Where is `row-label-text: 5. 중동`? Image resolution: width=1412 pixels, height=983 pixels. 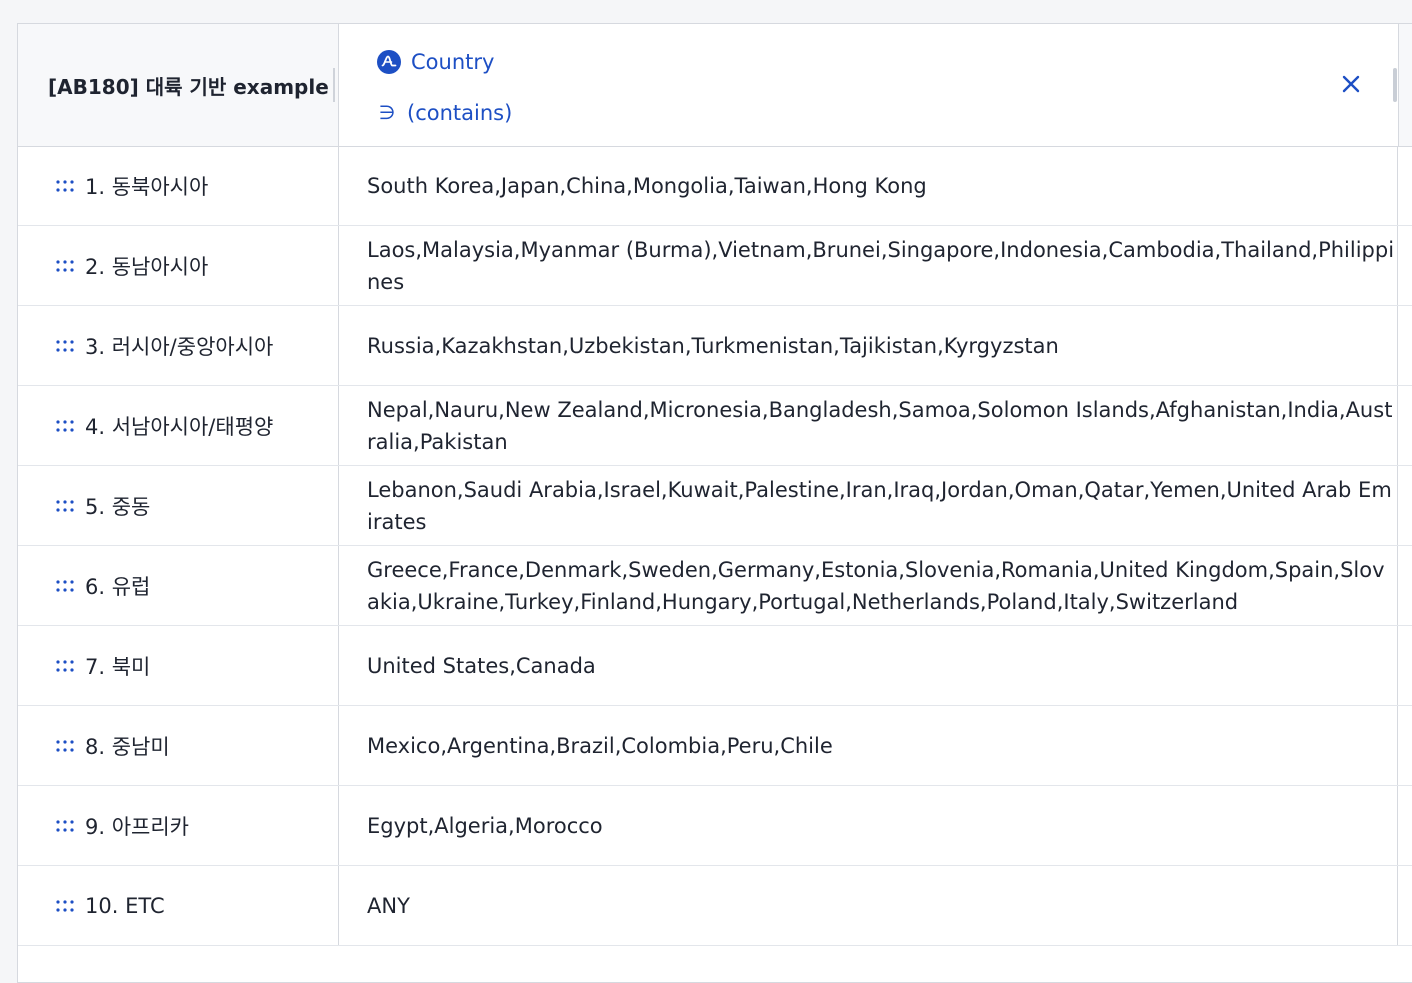 row-label-text: 5. 중동 is located at coordinates (118, 506).